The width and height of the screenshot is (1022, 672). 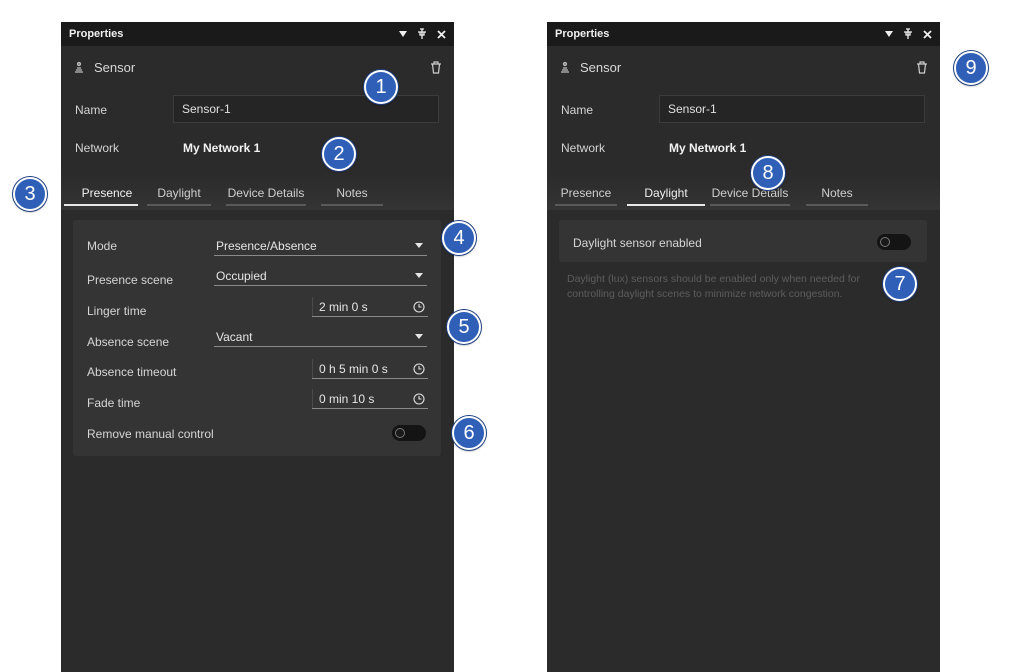 I want to click on daylight-enabled-label: Daylight sensor enabled, so click(x=637, y=243).